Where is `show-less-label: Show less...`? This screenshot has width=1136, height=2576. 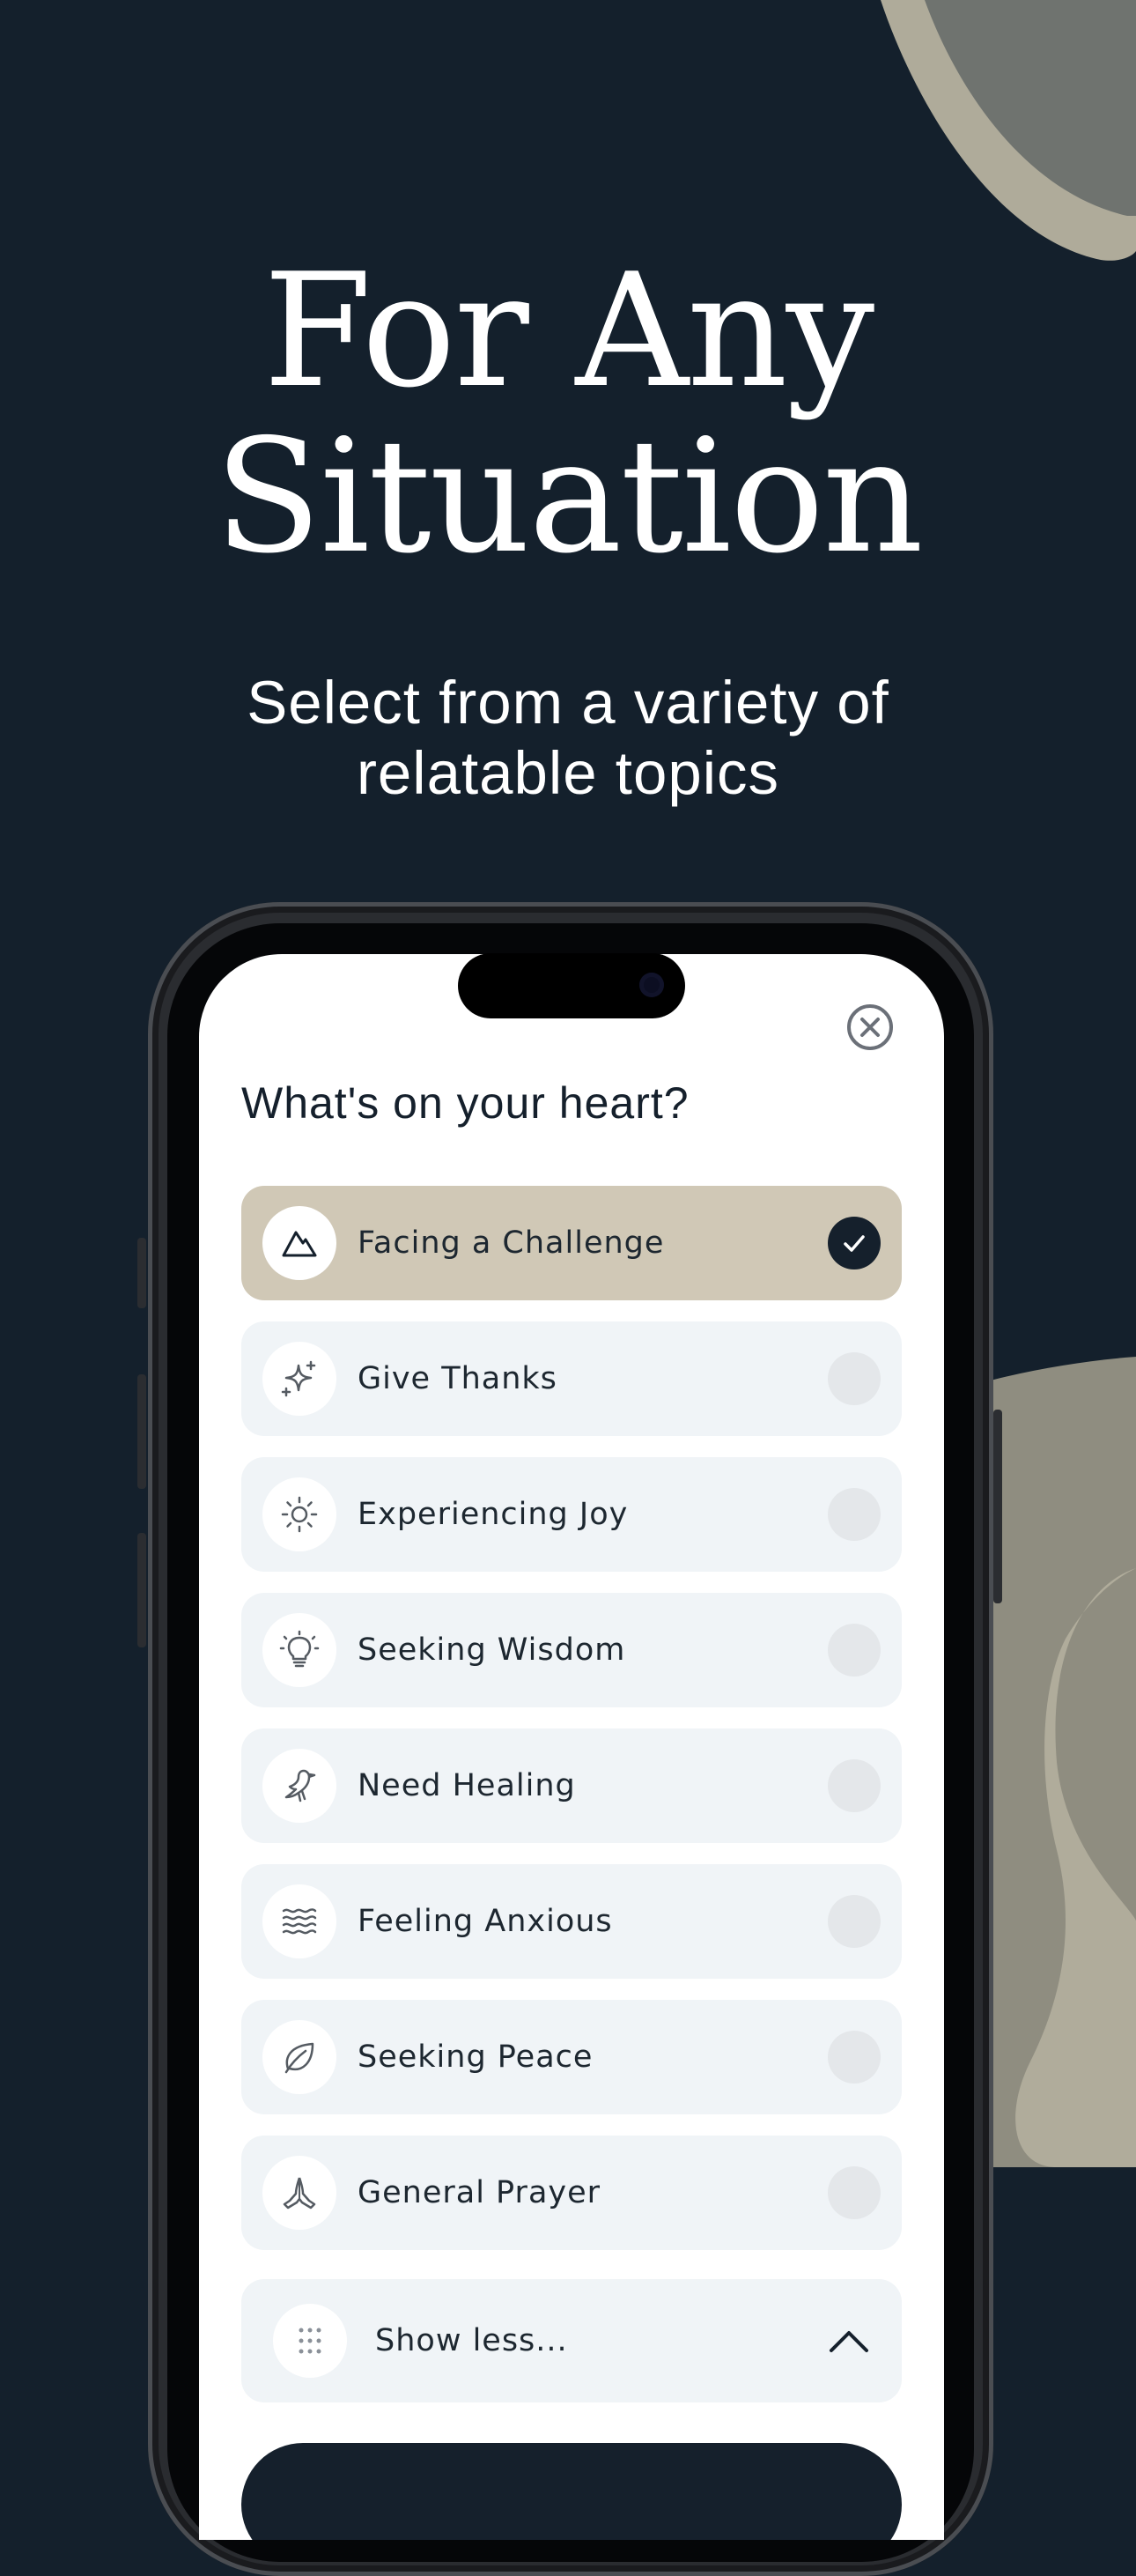 show-less-label: Show less... is located at coordinates (471, 2341).